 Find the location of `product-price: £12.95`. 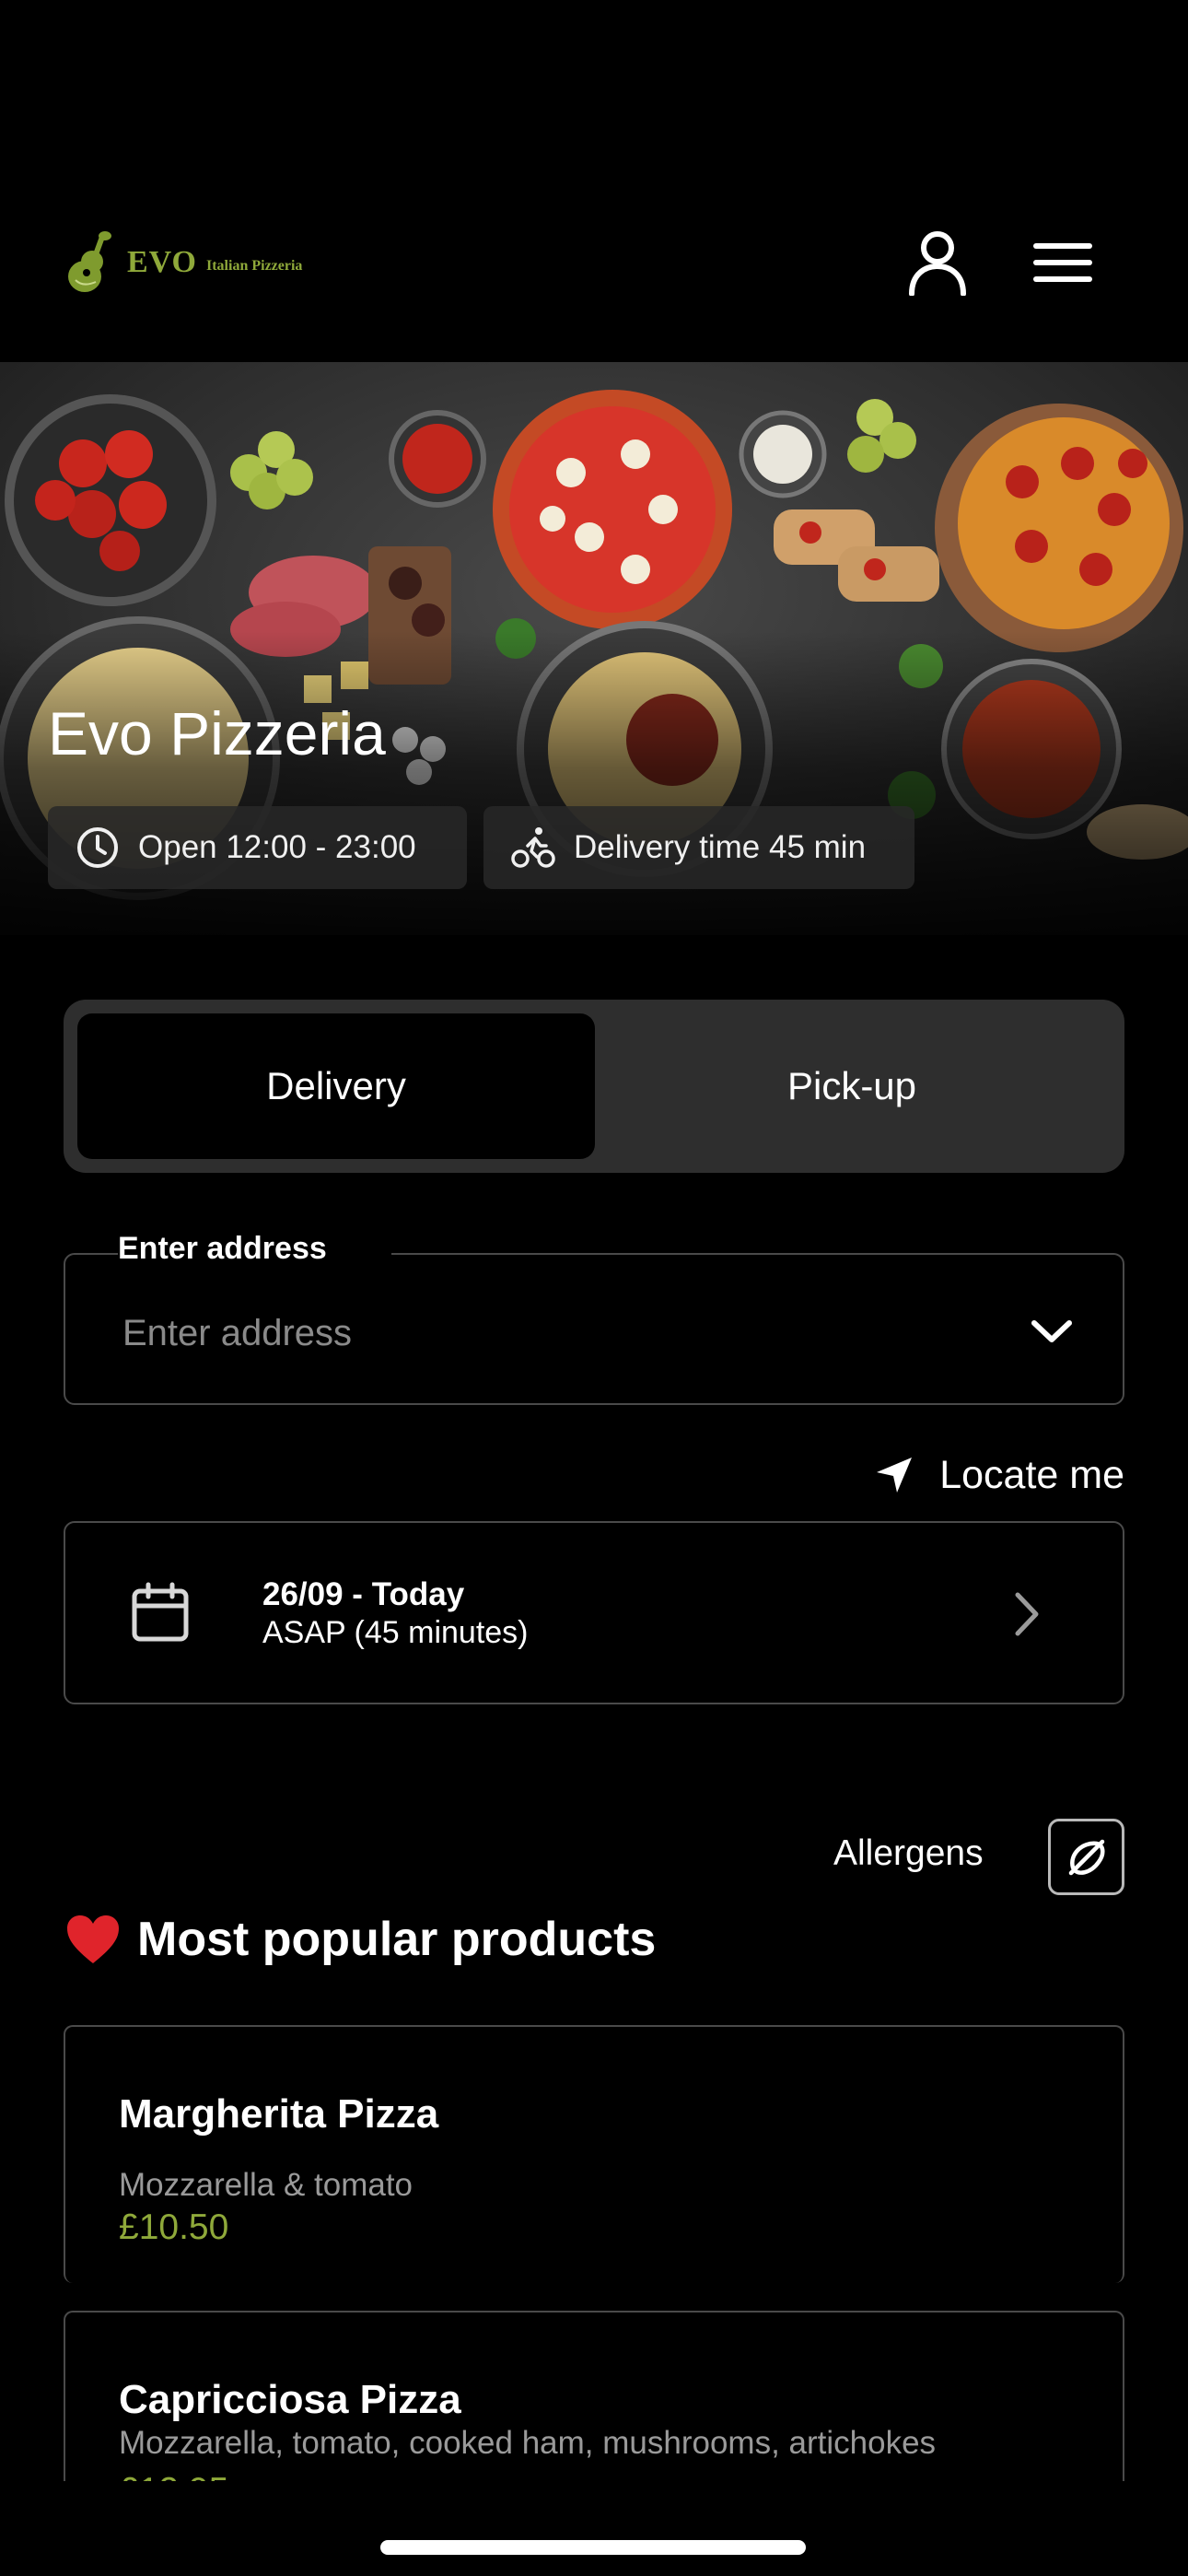

product-price: £12.95 is located at coordinates (173, 2476).